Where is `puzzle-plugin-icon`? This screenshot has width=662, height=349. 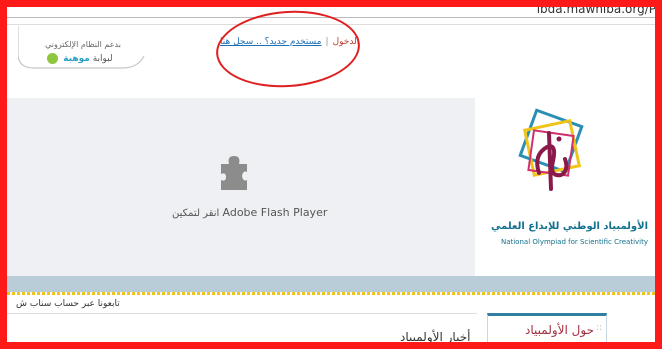 puzzle-plugin-icon is located at coordinates (234, 173).